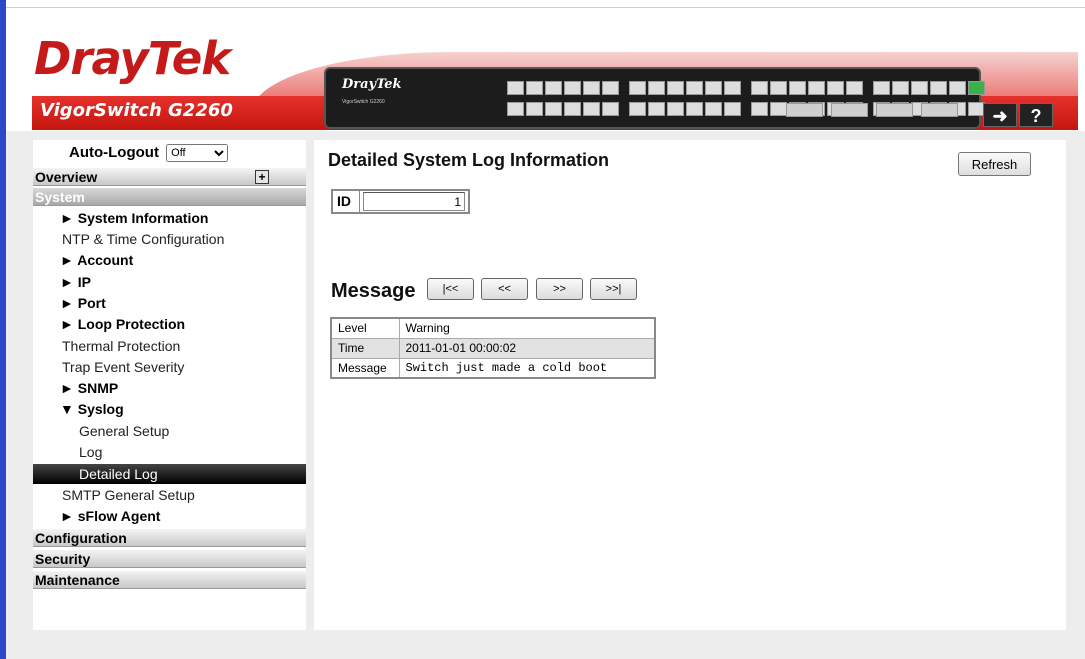  What do you see at coordinates (196, 260) in the screenshot?
I see `sidebar-item-account: ► Account` at bounding box center [196, 260].